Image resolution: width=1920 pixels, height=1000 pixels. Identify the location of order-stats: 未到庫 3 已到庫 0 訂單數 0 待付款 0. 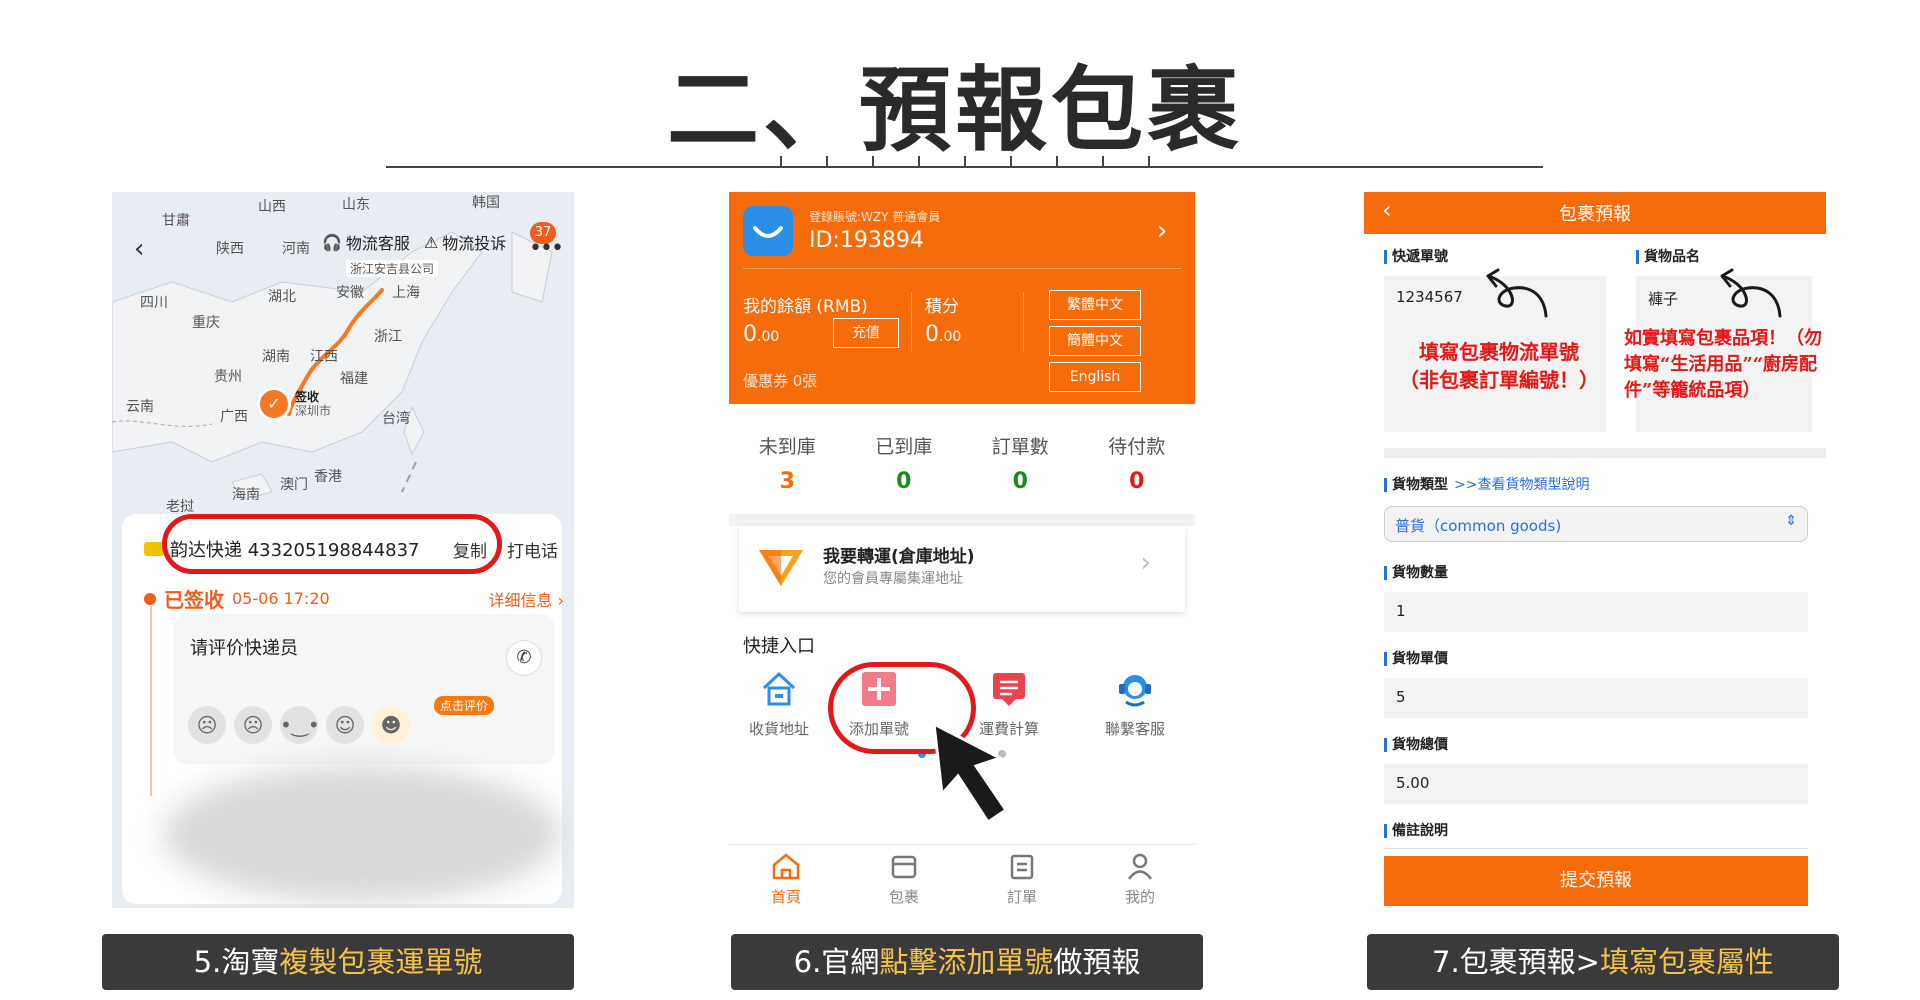
(962, 463).